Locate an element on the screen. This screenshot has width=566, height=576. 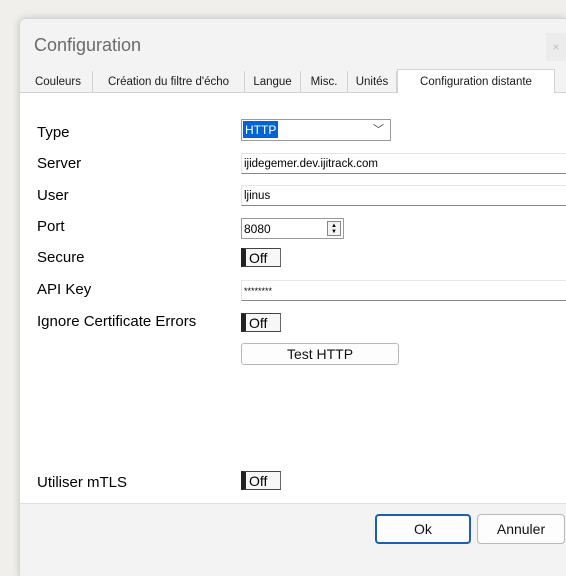
ignore-cert-toggle: Off is located at coordinates (261, 322).